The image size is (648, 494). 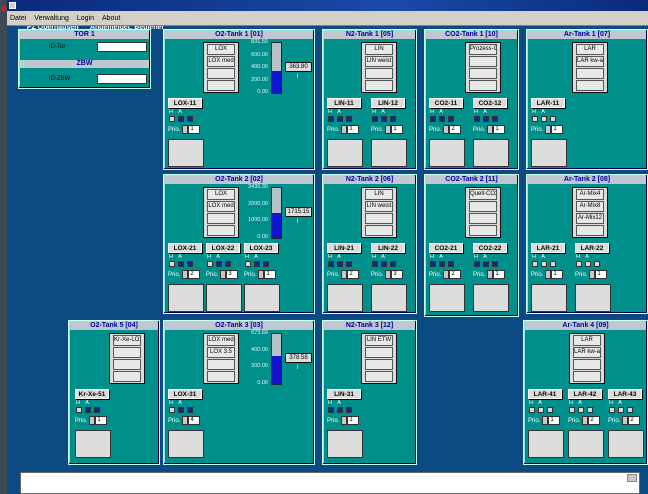 What do you see at coordinates (548, 103) in the screenshot?
I see `pump-label: LAR-11` at bounding box center [548, 103].